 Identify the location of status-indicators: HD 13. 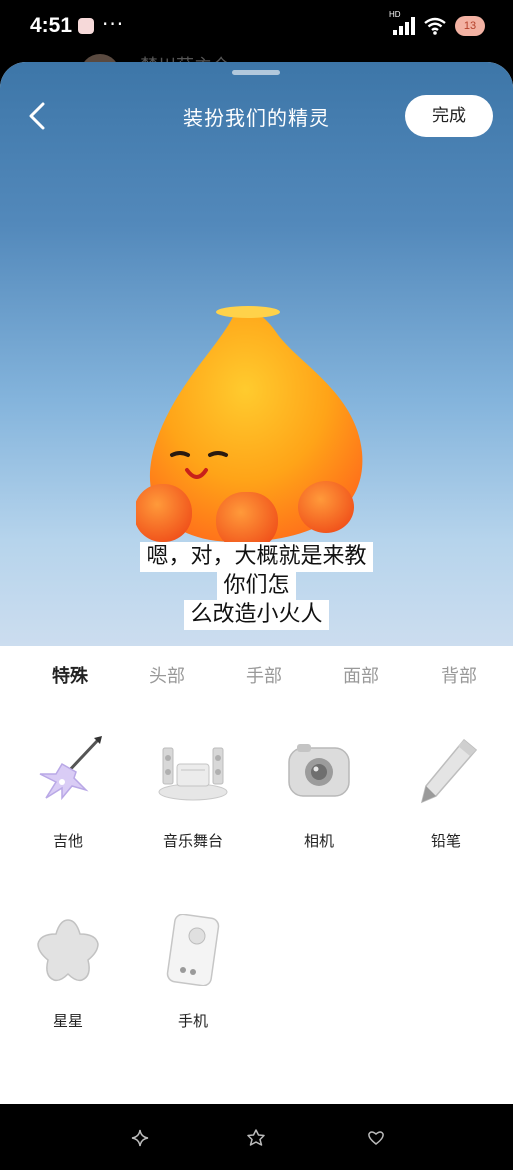
(437, 23).